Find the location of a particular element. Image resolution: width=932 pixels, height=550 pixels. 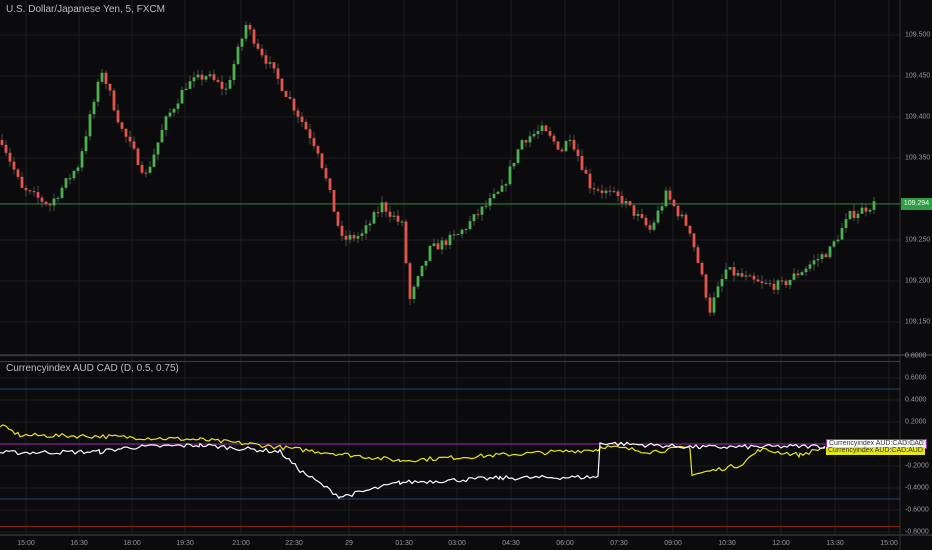

price-tick-label: 109.350 is located at coordinates (918, 158).